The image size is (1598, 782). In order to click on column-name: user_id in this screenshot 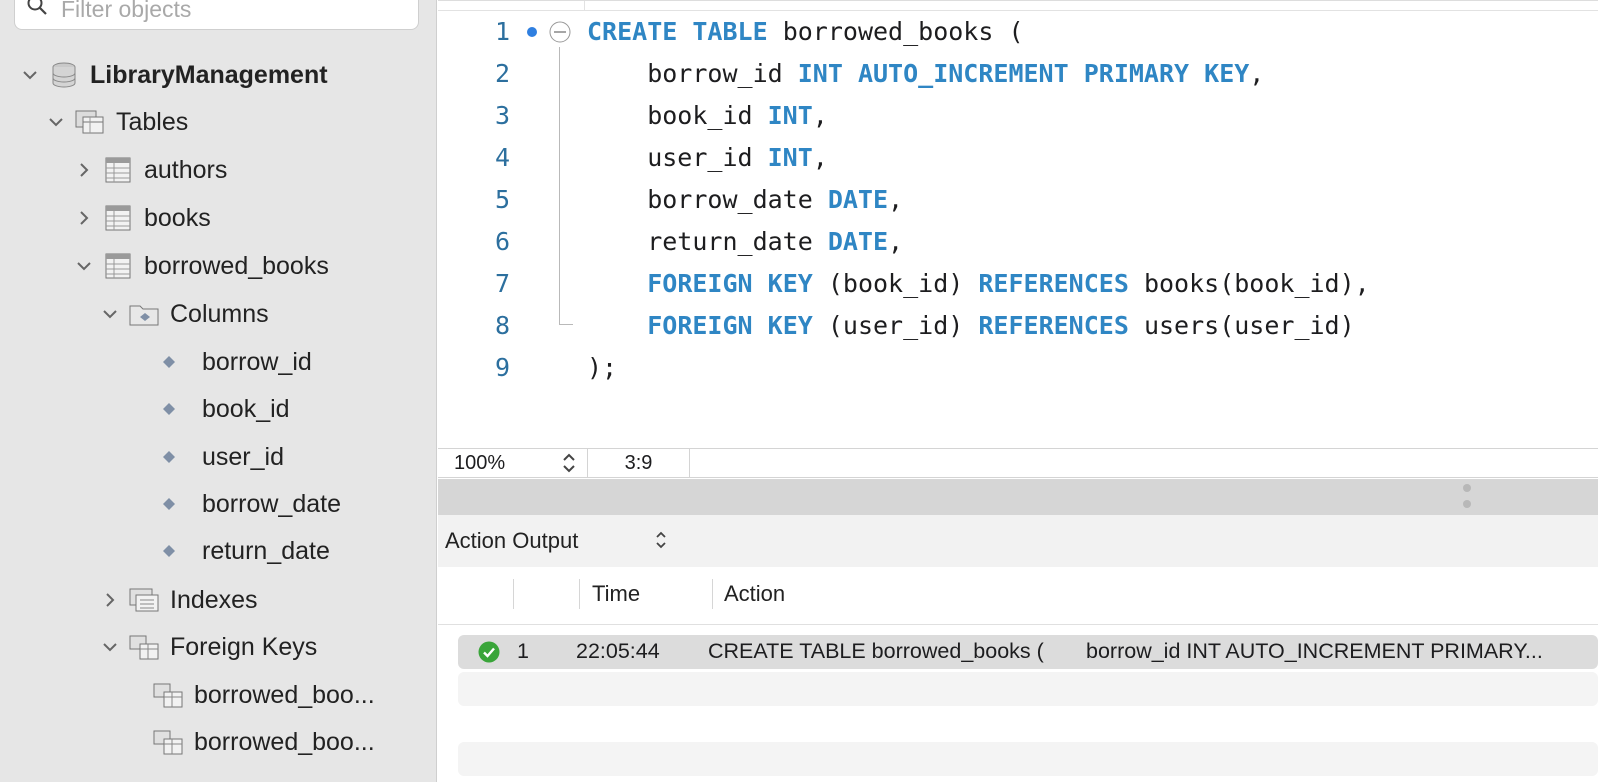, I will do `click(243, 456)`.